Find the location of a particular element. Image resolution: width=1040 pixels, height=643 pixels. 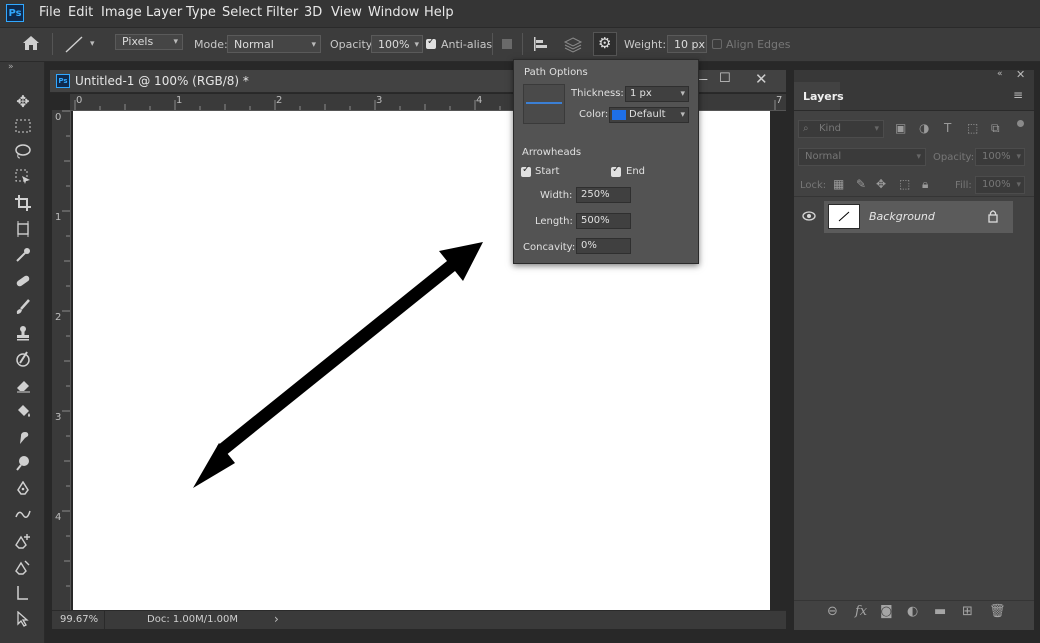

menu-type: Type is located at coordinates (201, 12).